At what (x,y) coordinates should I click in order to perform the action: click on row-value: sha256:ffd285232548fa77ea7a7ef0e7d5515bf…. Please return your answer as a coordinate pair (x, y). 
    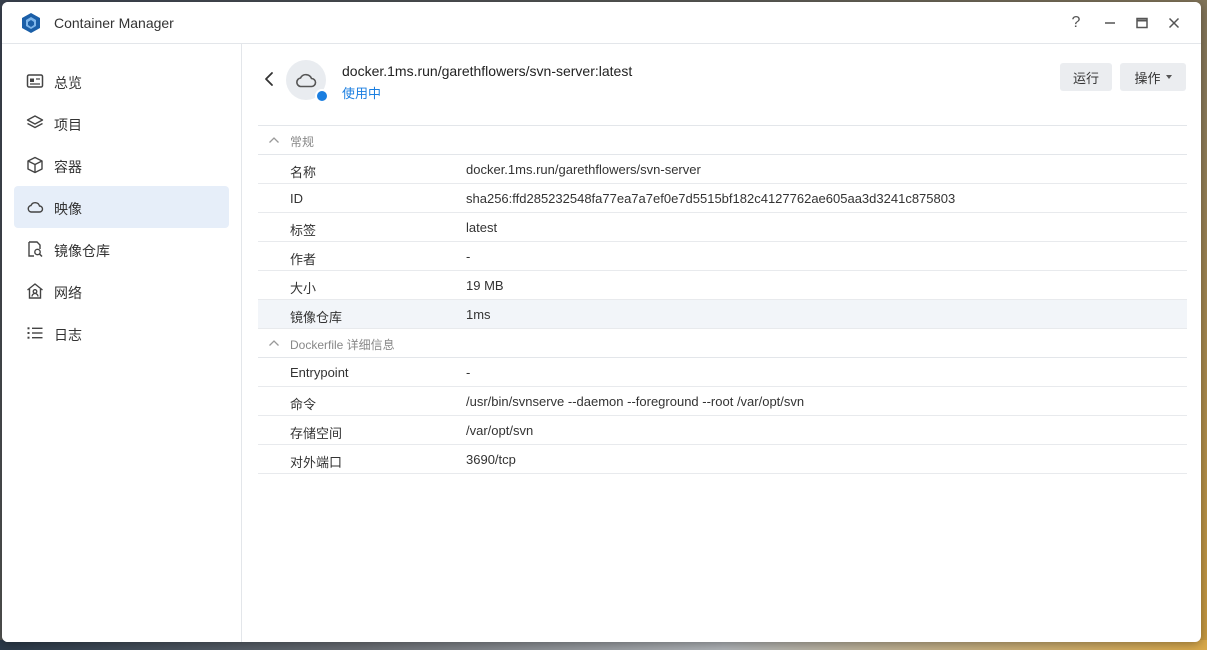
    Looking at the image, I should click on (711, 198).